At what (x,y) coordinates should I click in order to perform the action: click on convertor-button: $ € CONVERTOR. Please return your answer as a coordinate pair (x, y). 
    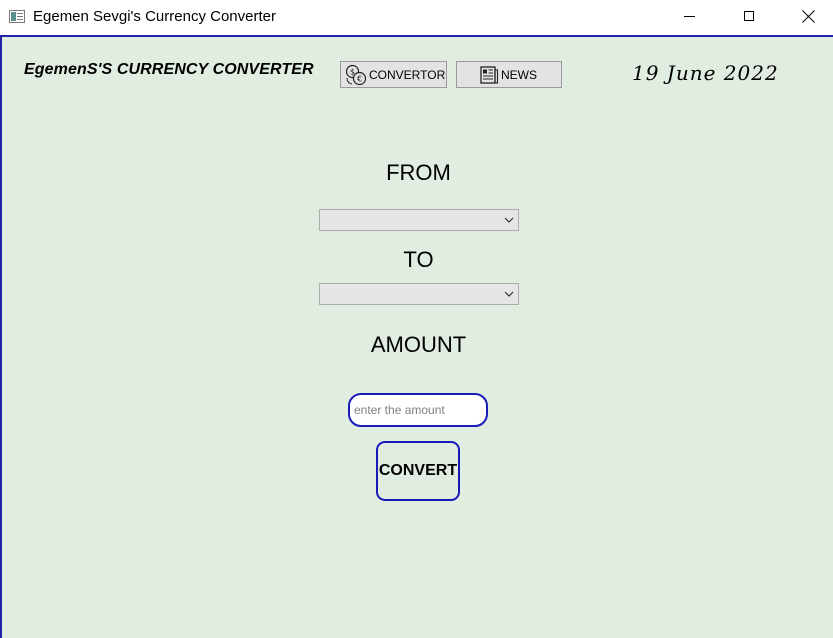
    Looking at the image, I should click on (393, 74).